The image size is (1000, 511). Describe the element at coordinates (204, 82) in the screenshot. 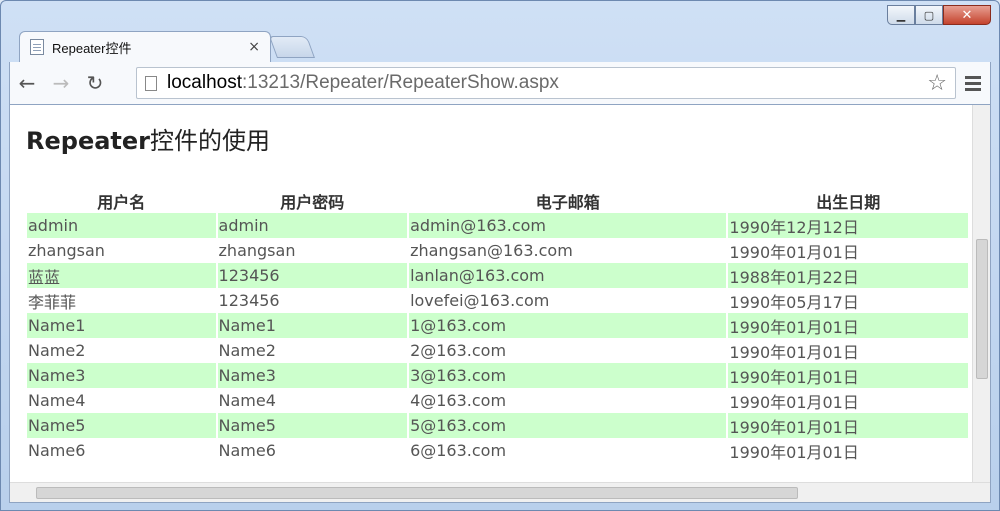

I see `url-host: localhost` at that location.